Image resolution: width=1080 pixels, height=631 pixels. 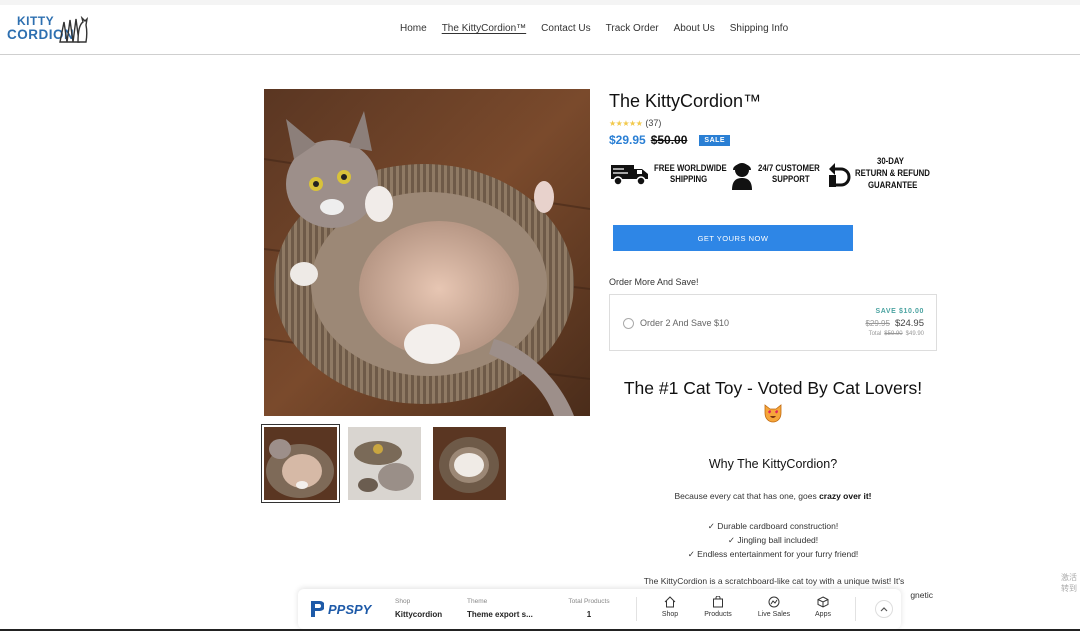 What do you see at coordinates (759, 28) in the screenshot?
I see `nav-shipping-info: Shipping Info` at bounding box center [759, 28].